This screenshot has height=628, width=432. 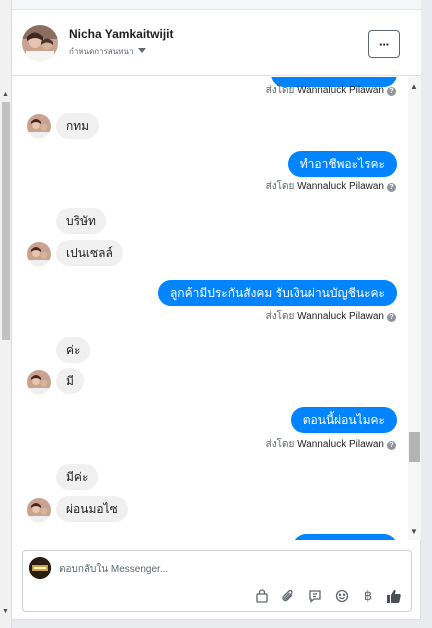 I want to click on reply-composer: ฿, so click(x=217, y=581).